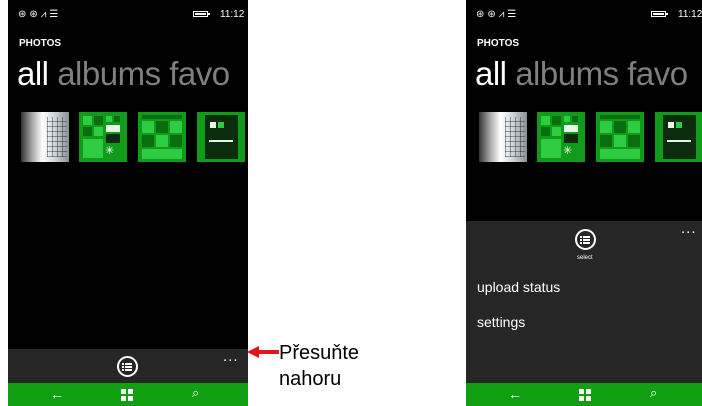 This screenshot has width=702, height=406. What do you see at coordinates (584, 302) in the screenshot?
I see `app-bar-expanded: ... select upload status settings` at bounding box center [584, 302].